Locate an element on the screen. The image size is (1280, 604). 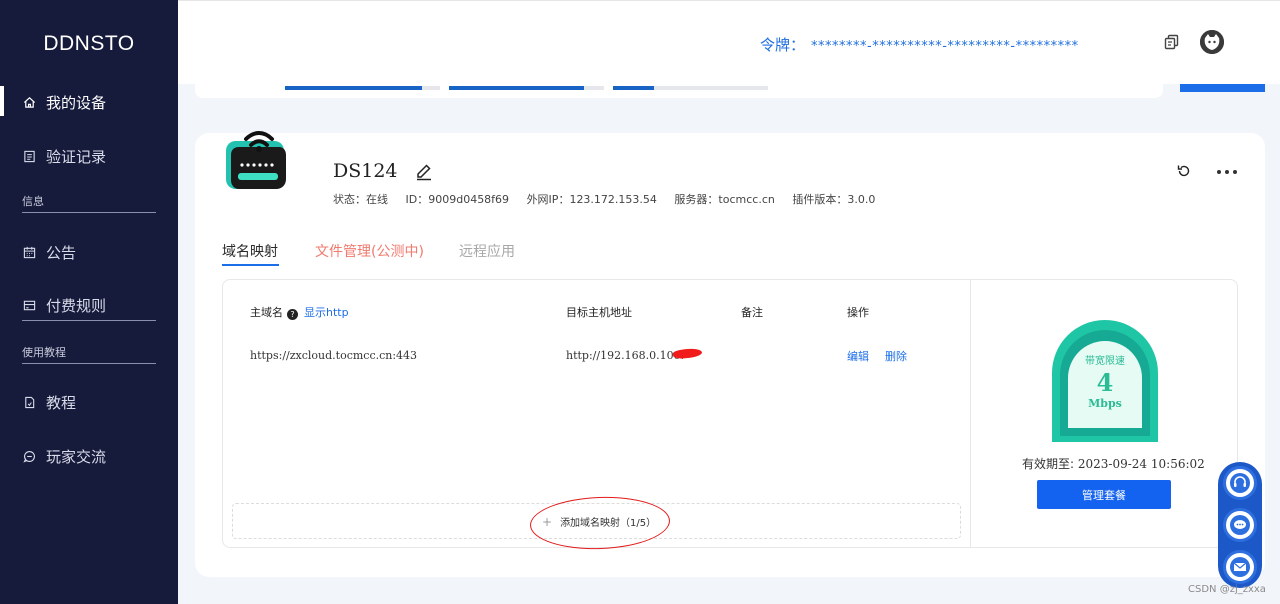
sidebar-item-my-devices: 我的设备 is located at coordinates (64, 102).